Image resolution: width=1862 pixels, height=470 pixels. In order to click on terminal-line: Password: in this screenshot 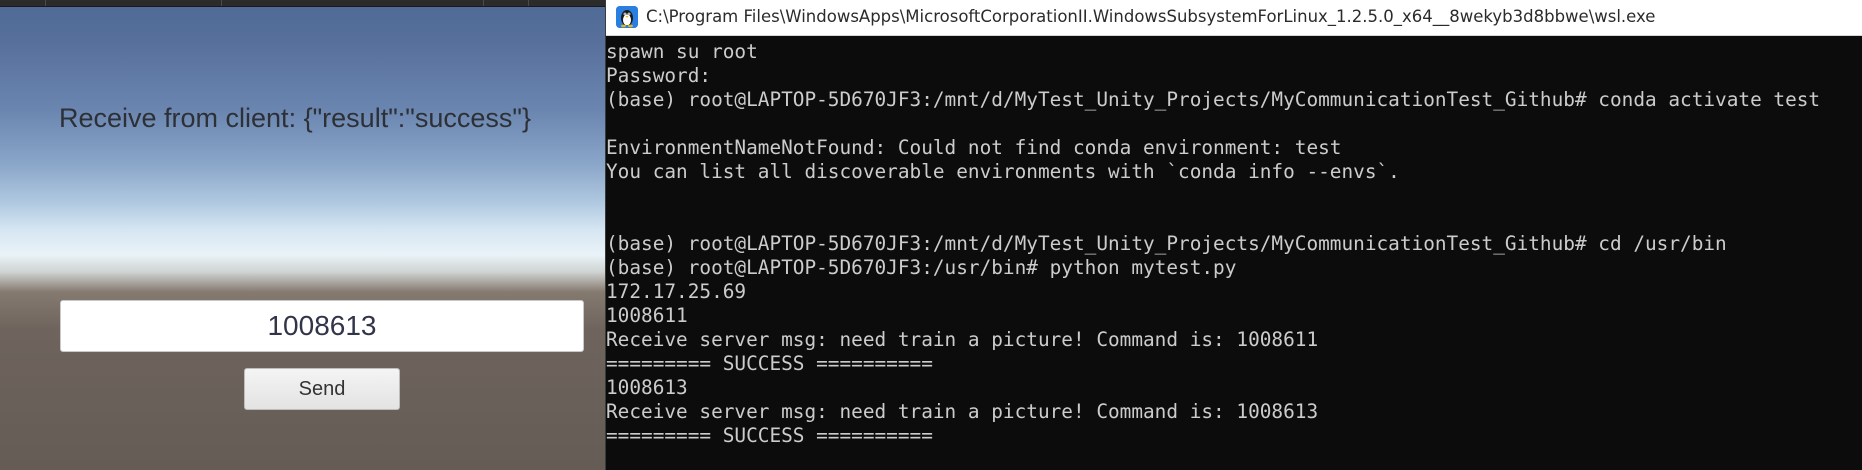, I will do `click(659, 75)`.